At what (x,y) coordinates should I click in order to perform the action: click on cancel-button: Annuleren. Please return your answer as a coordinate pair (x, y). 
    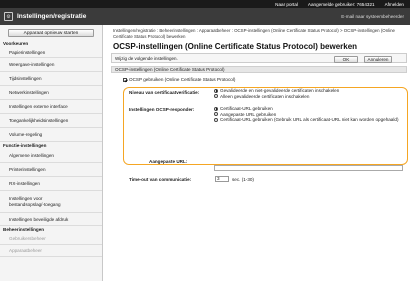
    Looking at the image, I should click on (378, 59).